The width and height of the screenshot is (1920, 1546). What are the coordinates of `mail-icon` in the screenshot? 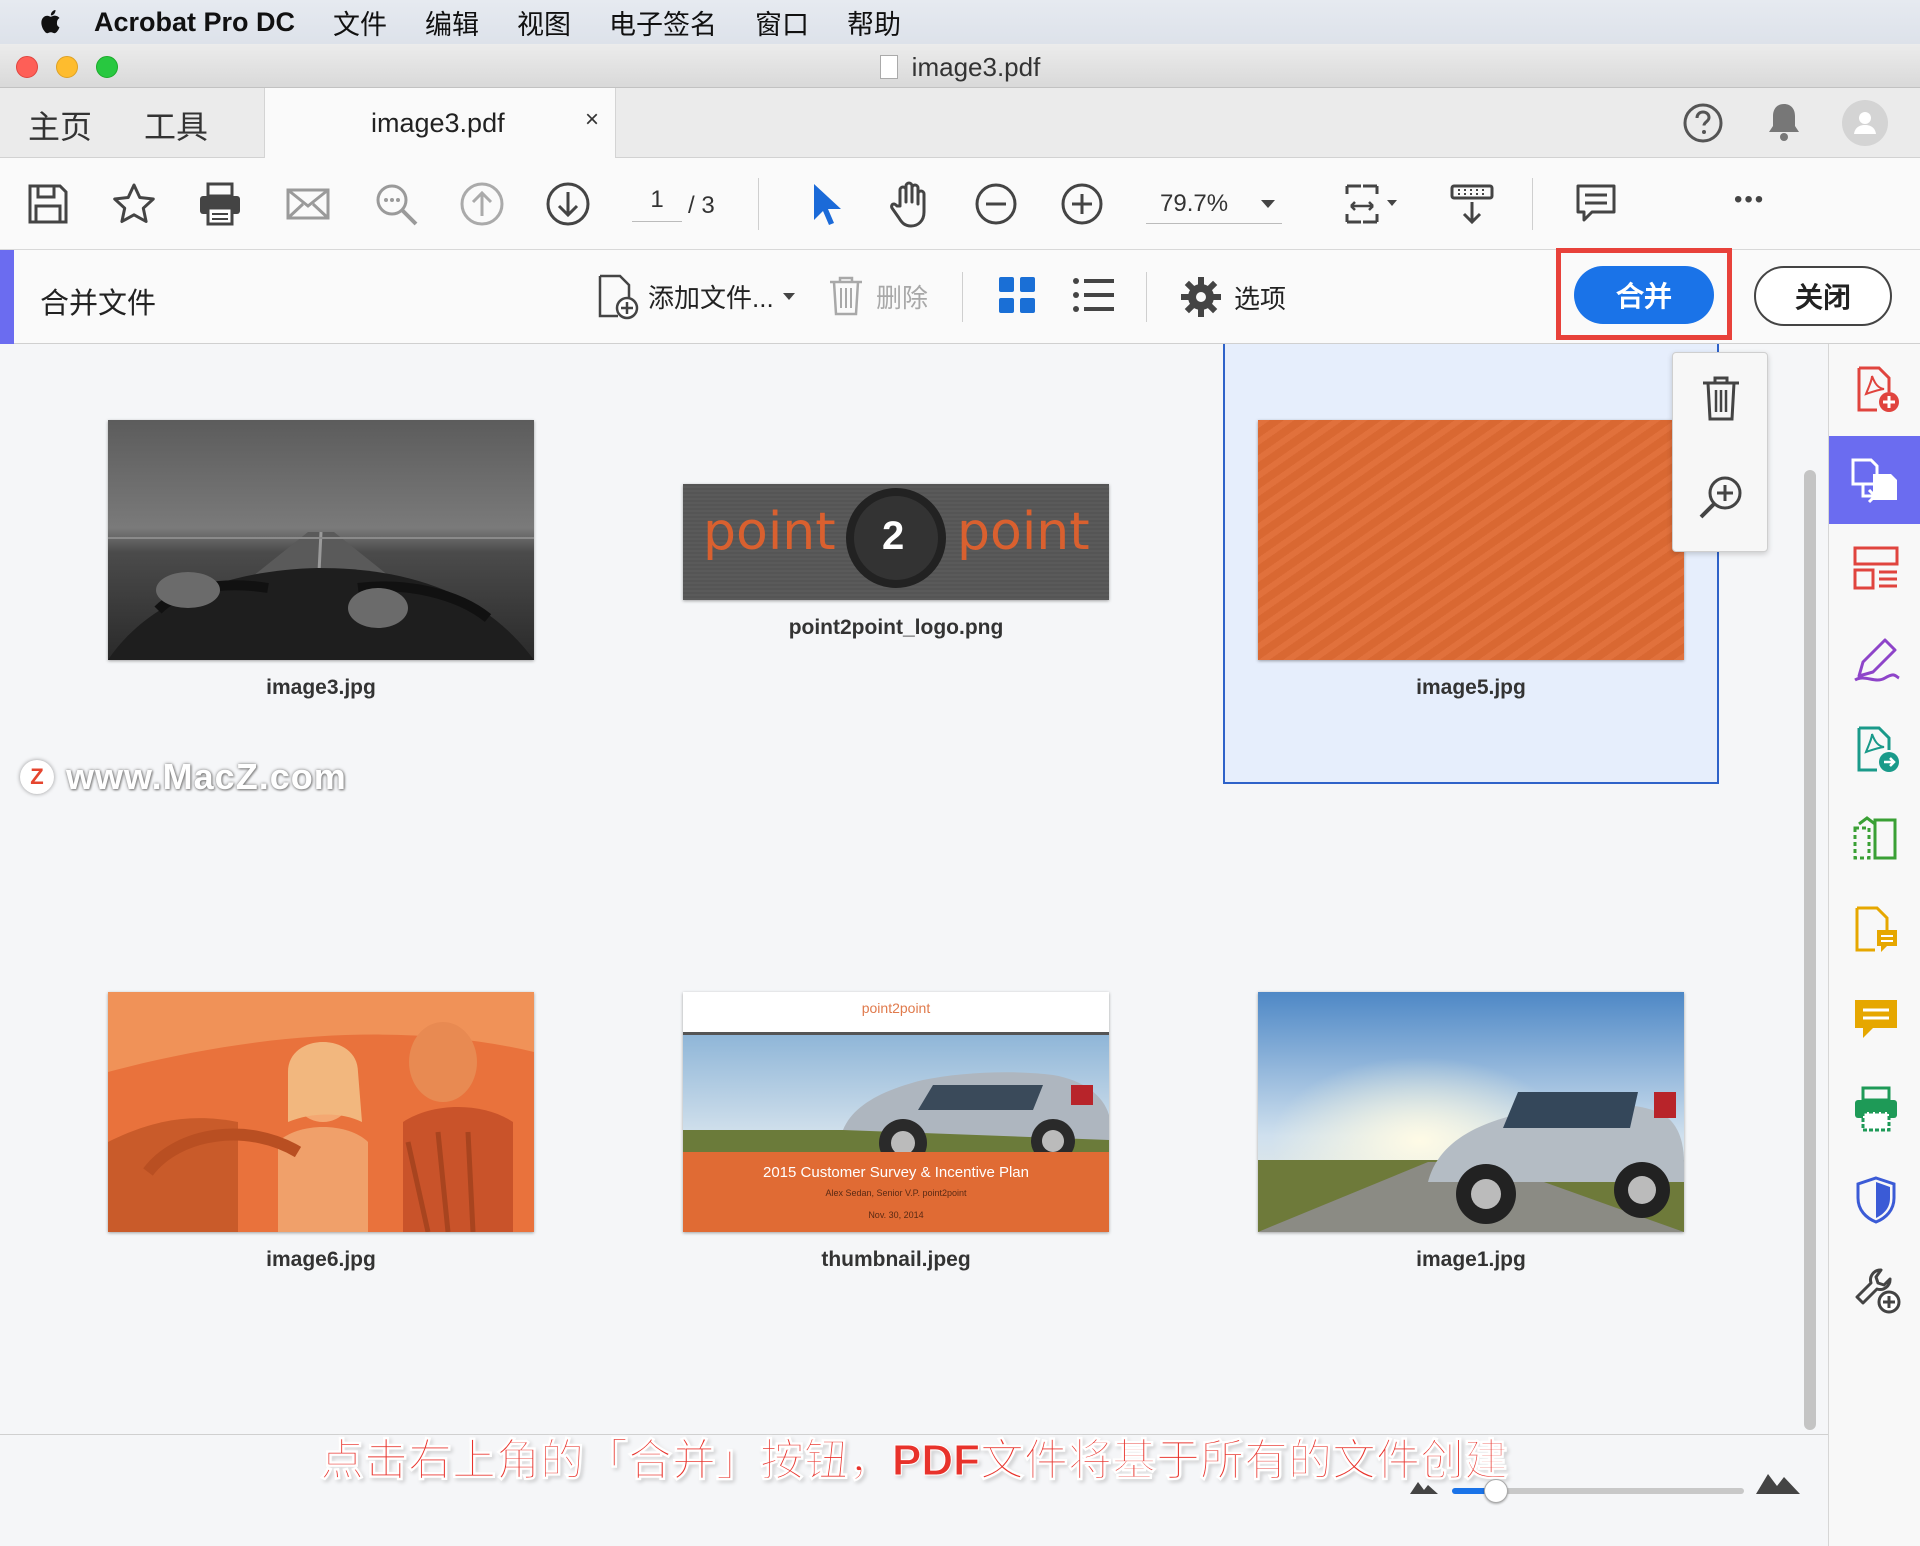 It's located at (308, 204).